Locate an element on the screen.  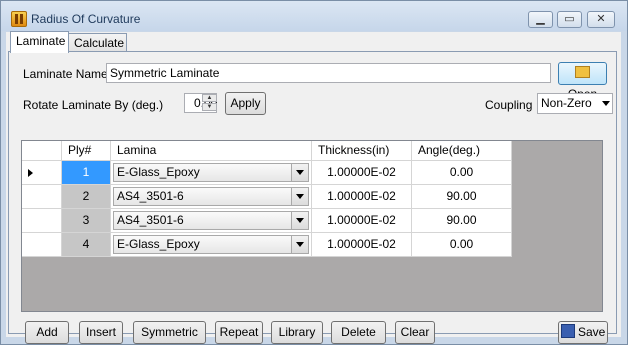
symmetric-button: Symmetric is located at coordinates (169, 332).